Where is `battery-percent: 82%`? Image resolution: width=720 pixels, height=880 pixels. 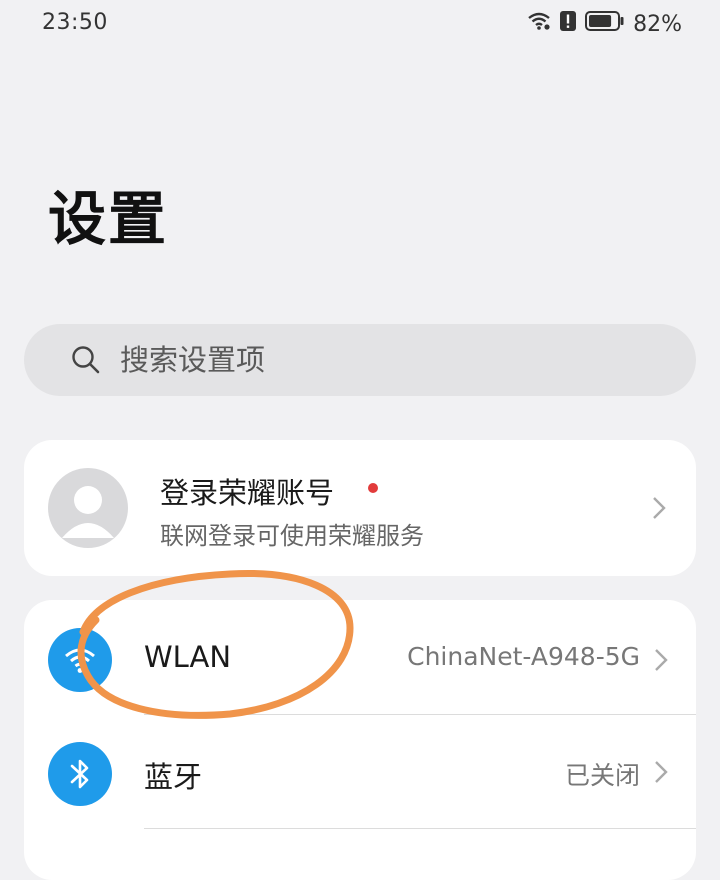
battery-percent: 82% is located at coordinates (657, 24).